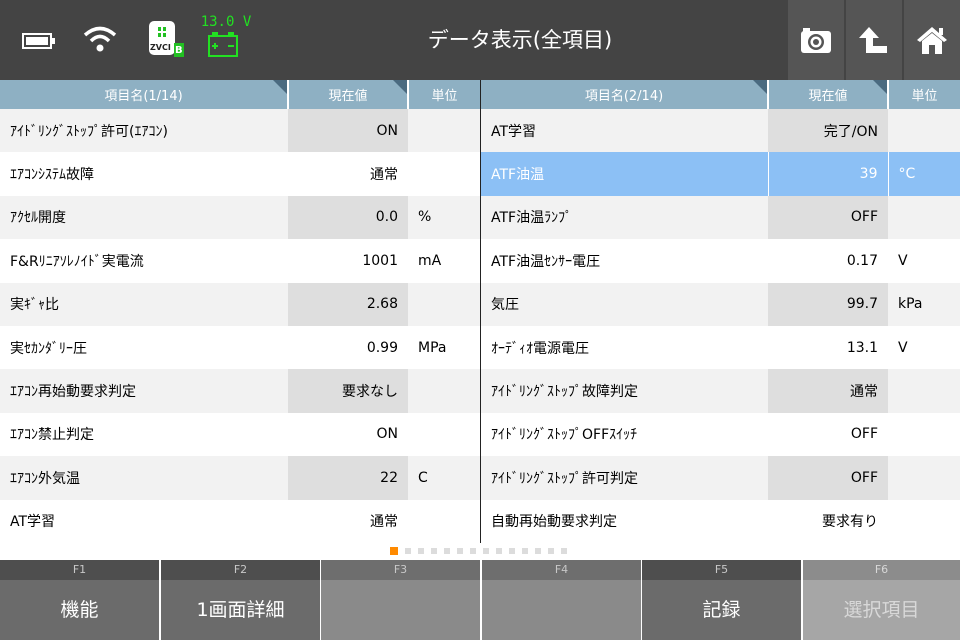 The height and width of the screenshot is (640, 960). I want to click on item-name: 実ｾｶﾝﾀﾞﾘｰ圧, so click(48, 348).